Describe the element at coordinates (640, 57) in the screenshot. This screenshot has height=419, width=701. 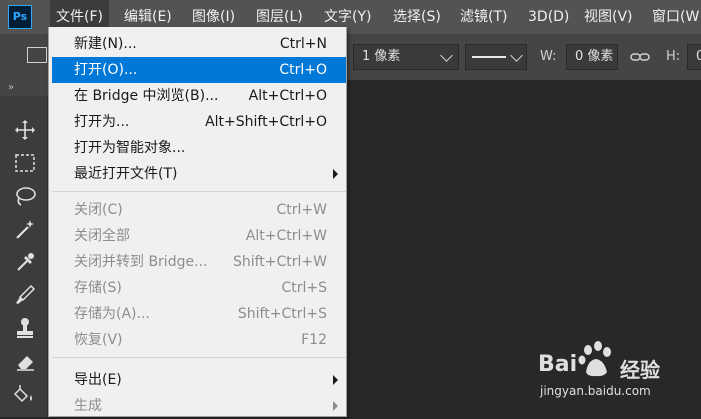
I see `link-icon` at that location.